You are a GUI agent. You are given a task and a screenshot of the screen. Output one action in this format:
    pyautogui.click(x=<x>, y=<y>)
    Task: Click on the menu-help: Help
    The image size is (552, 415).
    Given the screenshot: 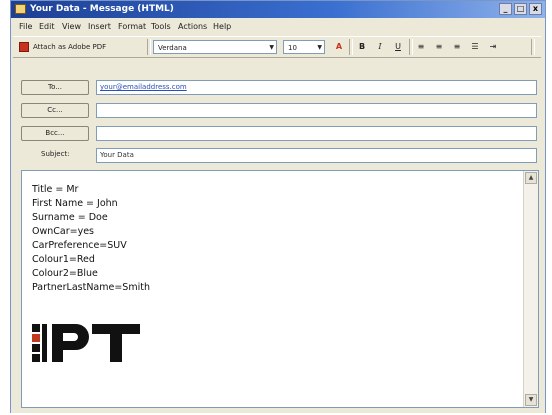 What is the action you would take?
    pyautogui.click(x=222, y=26)
    